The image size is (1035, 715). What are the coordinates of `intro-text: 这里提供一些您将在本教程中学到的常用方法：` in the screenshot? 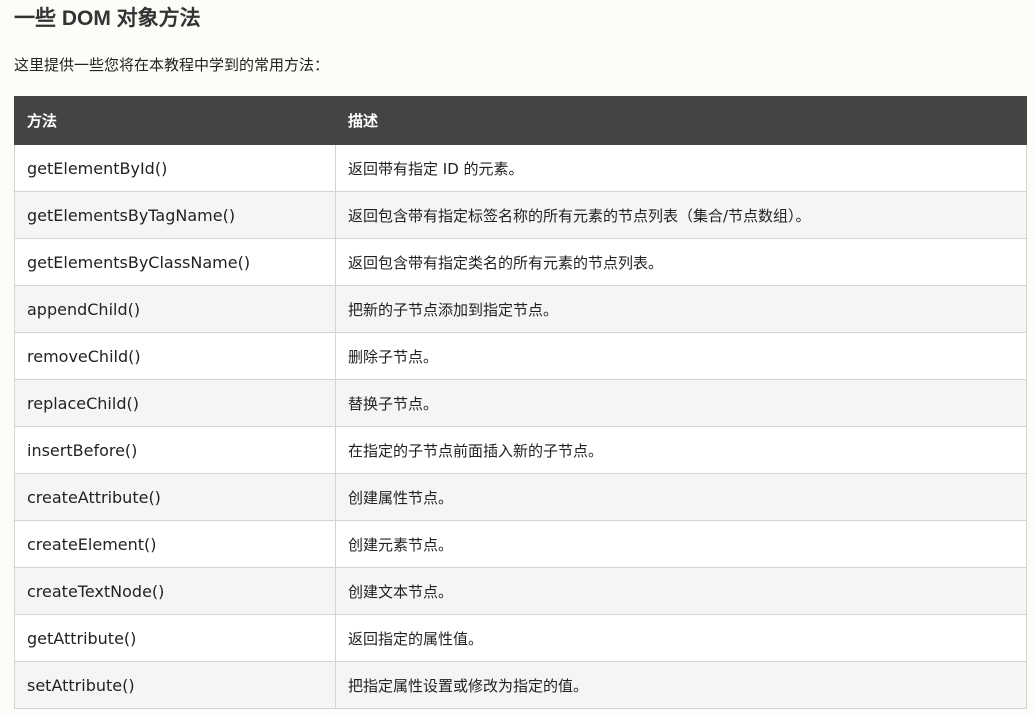 It's located at (172, 65).